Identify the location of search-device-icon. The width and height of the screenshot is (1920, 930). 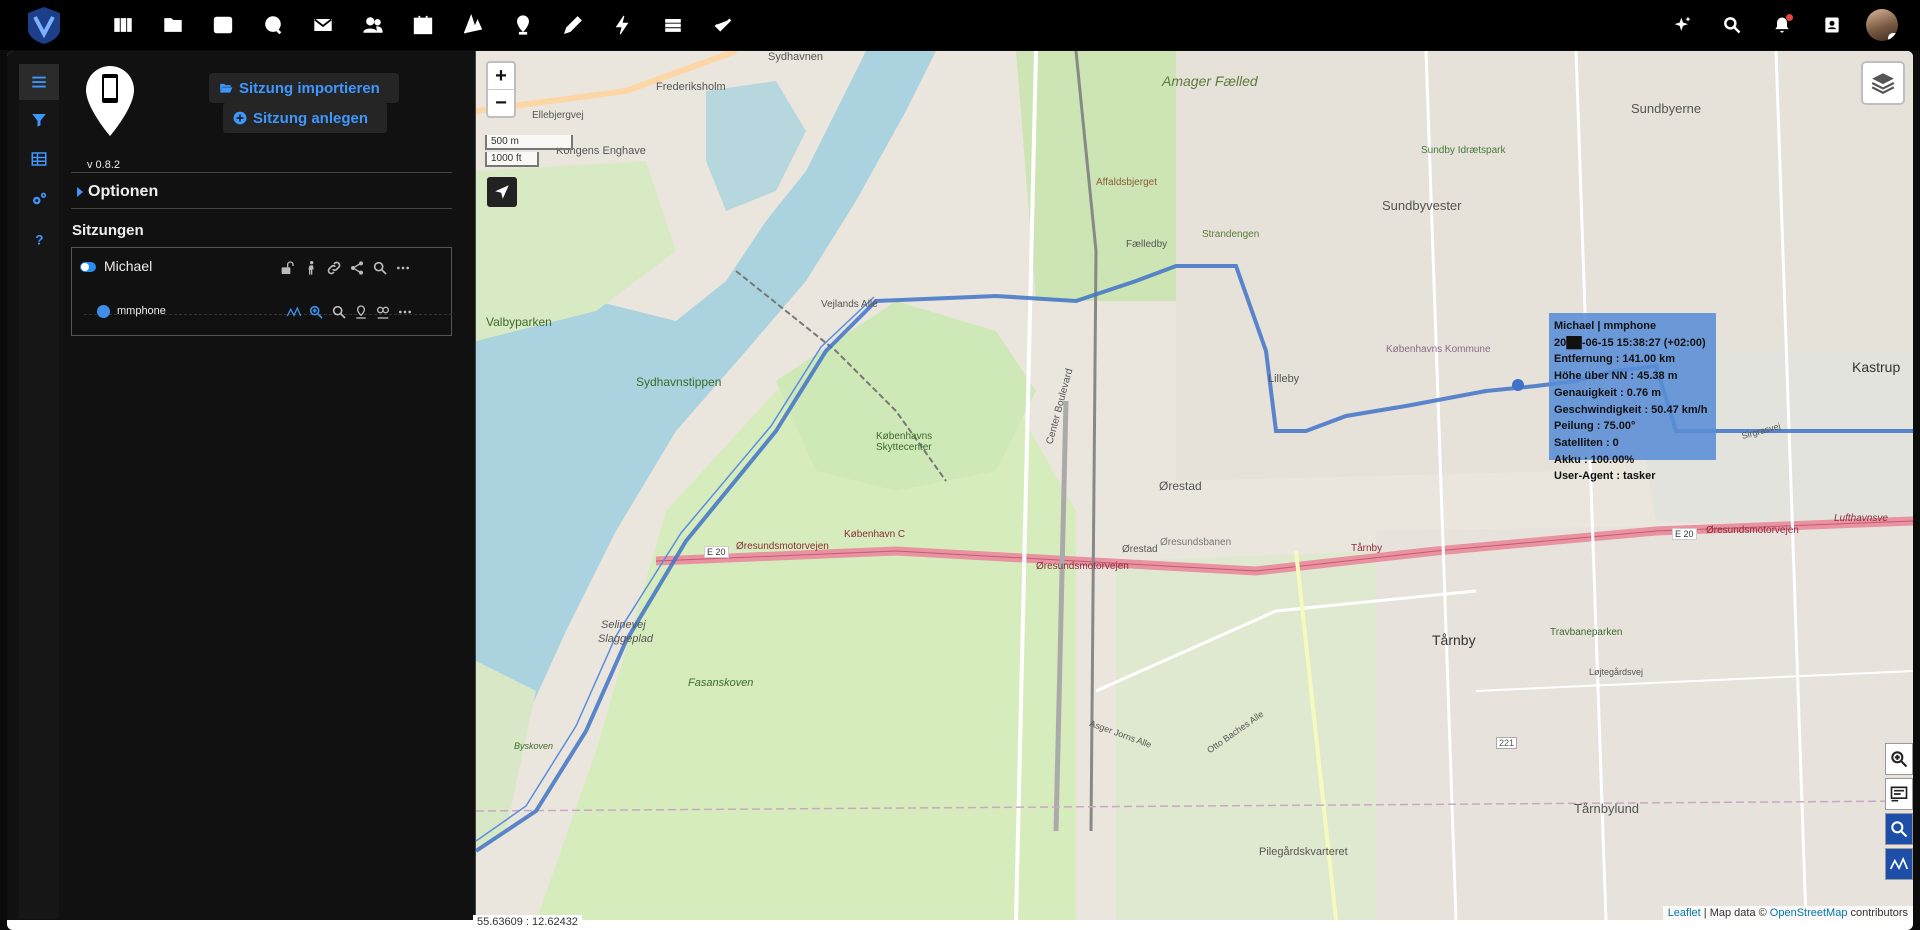
(339, 312).